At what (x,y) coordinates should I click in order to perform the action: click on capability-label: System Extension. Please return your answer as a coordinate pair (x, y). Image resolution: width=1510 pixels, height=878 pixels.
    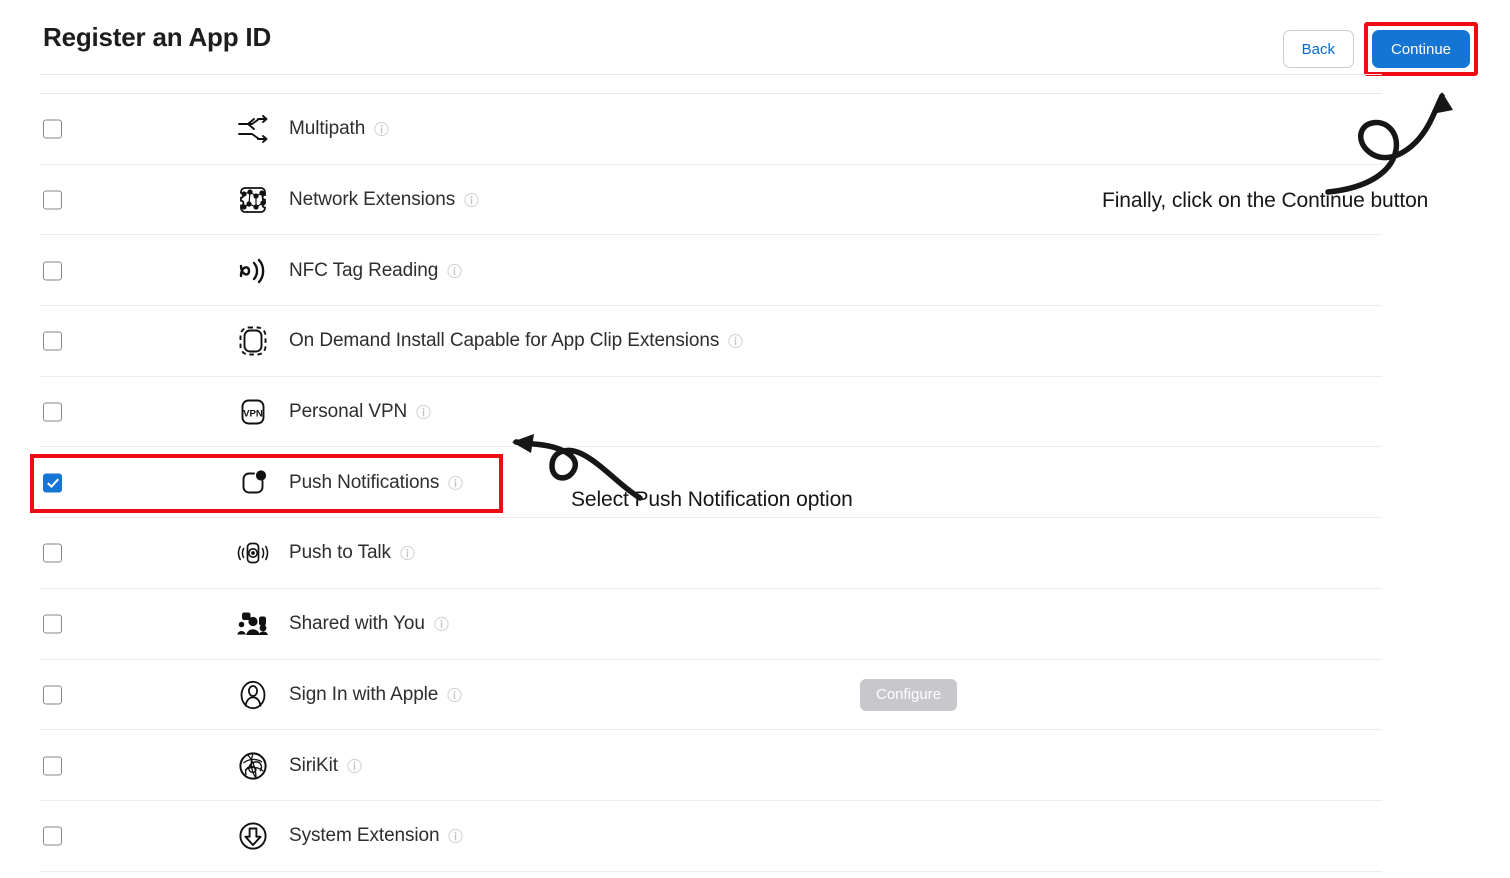
    Looking at the image, I should click on (364, 836).